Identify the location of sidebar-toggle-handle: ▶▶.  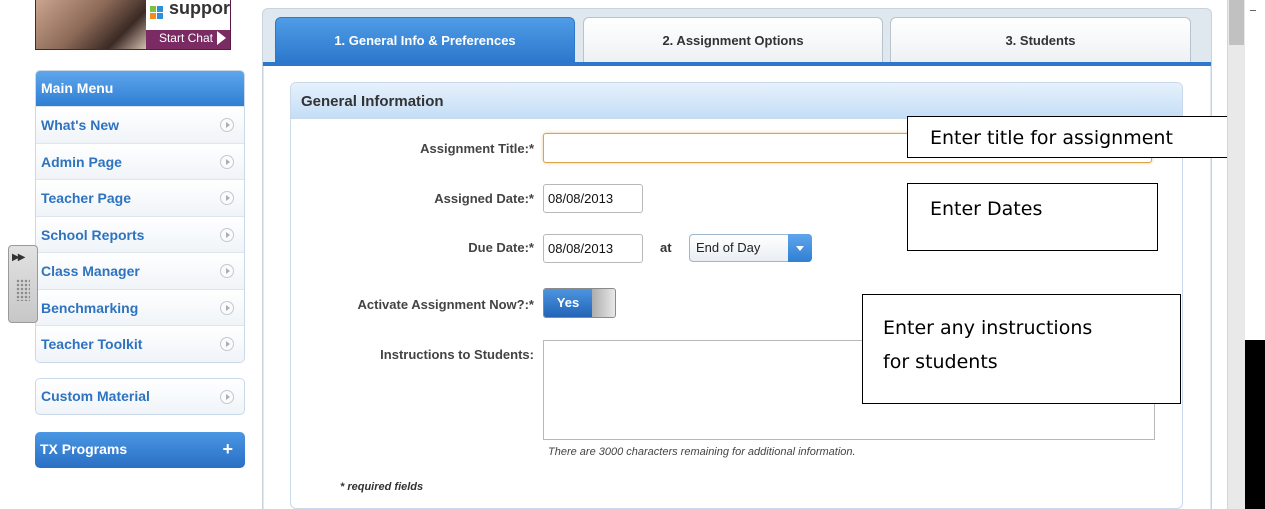
(23, 284).